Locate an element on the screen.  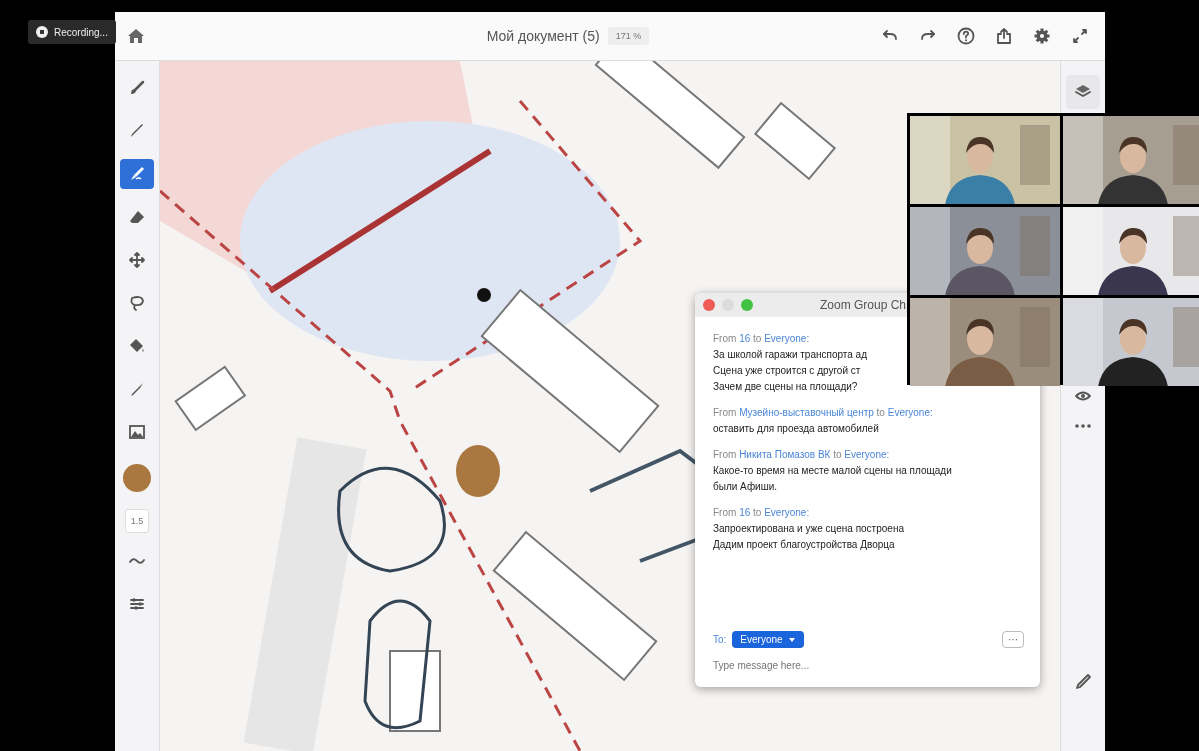
stop-icon is located at coordinates (42, 32).